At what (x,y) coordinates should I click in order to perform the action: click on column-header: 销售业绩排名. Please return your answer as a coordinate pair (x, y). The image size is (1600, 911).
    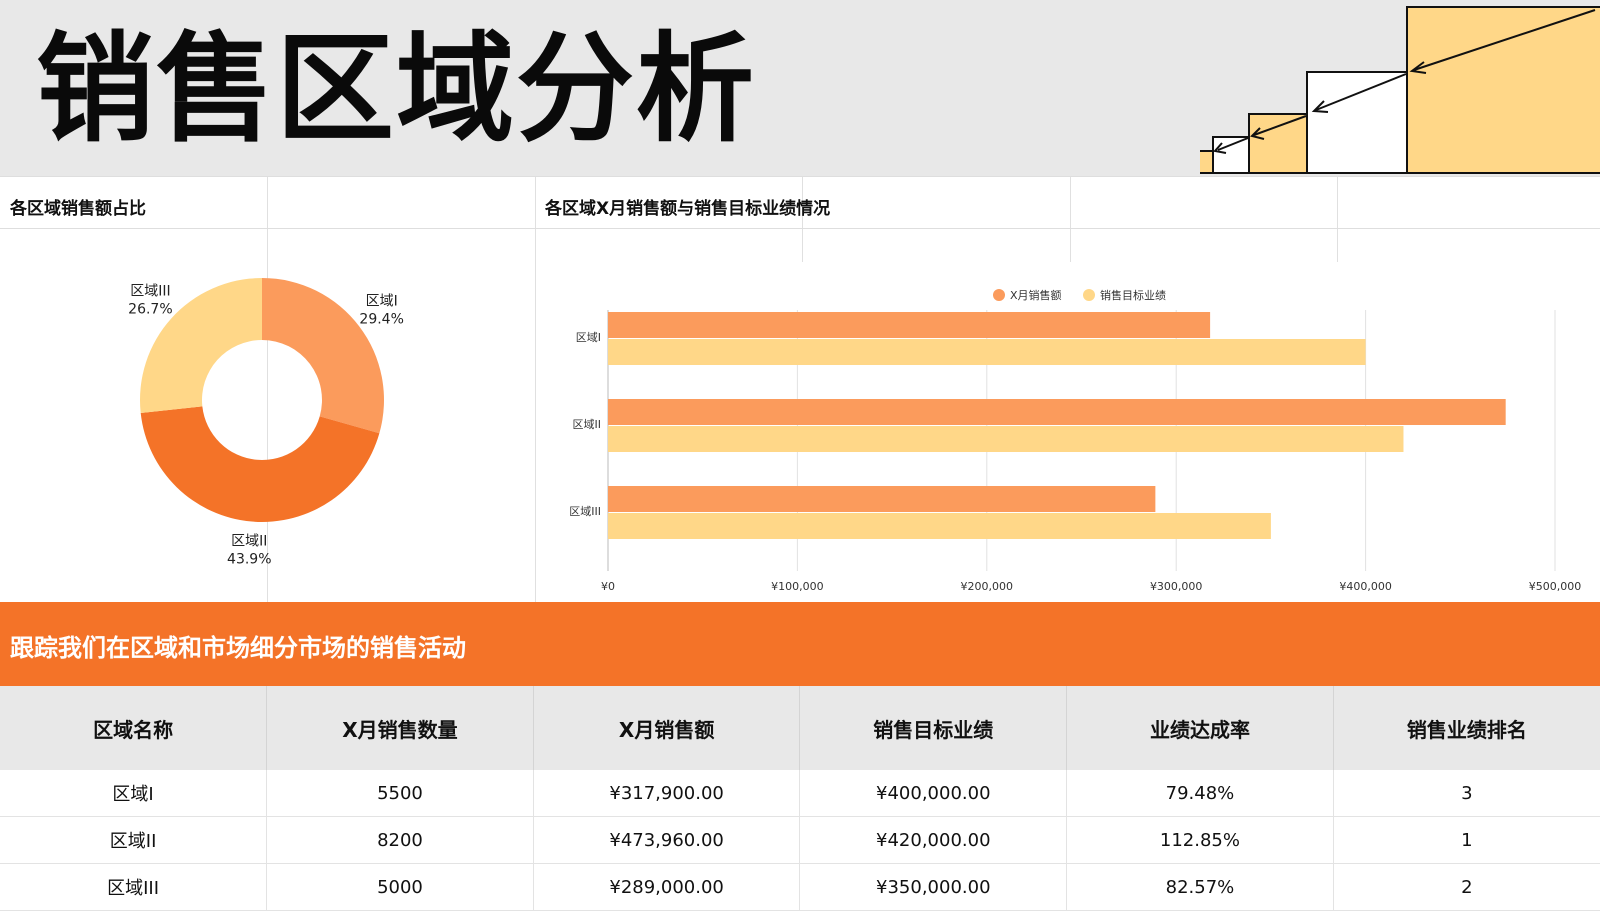
    Looking at the image, I should click on (1466, 728).